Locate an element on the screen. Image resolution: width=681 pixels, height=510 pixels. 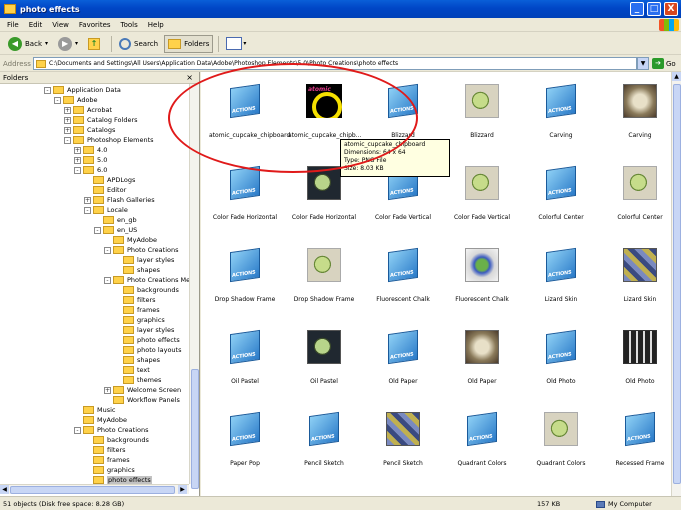
views-button: ▾ is located at coordinates (236, 44).